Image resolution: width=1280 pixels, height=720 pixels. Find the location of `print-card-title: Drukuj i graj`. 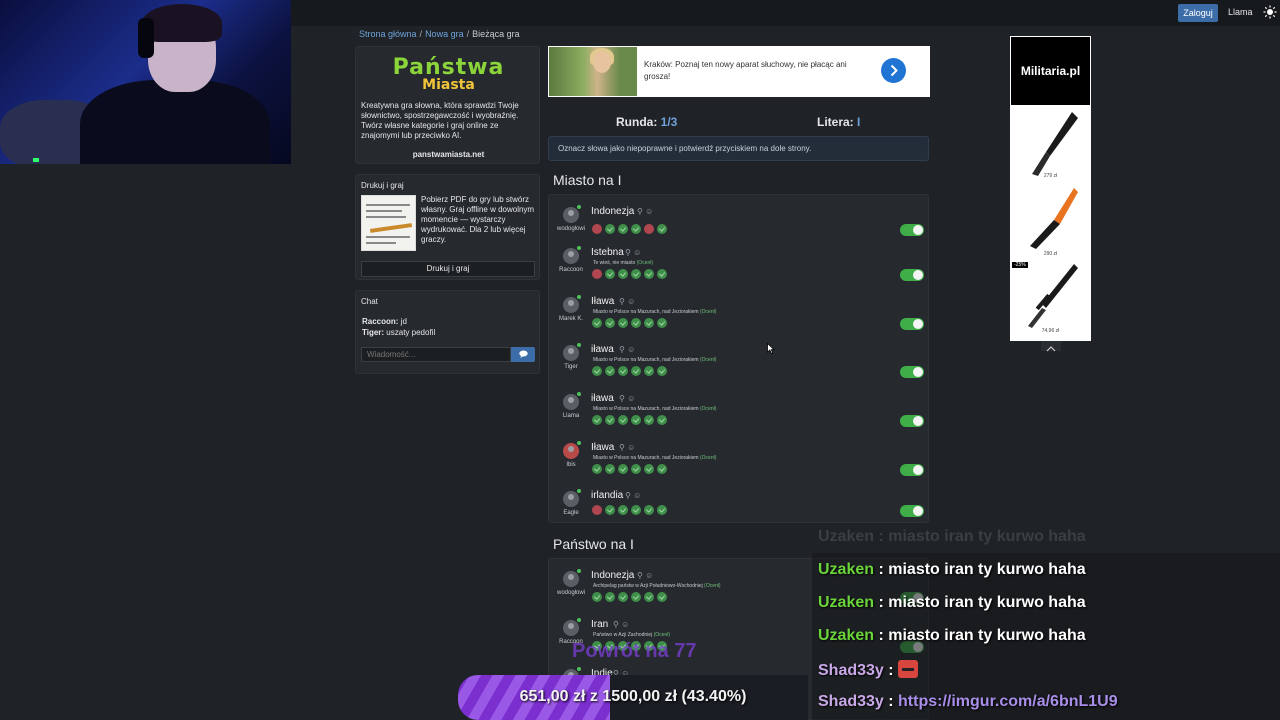

print-card-title: Drukuj i graj is located at coordinates (382, 185).